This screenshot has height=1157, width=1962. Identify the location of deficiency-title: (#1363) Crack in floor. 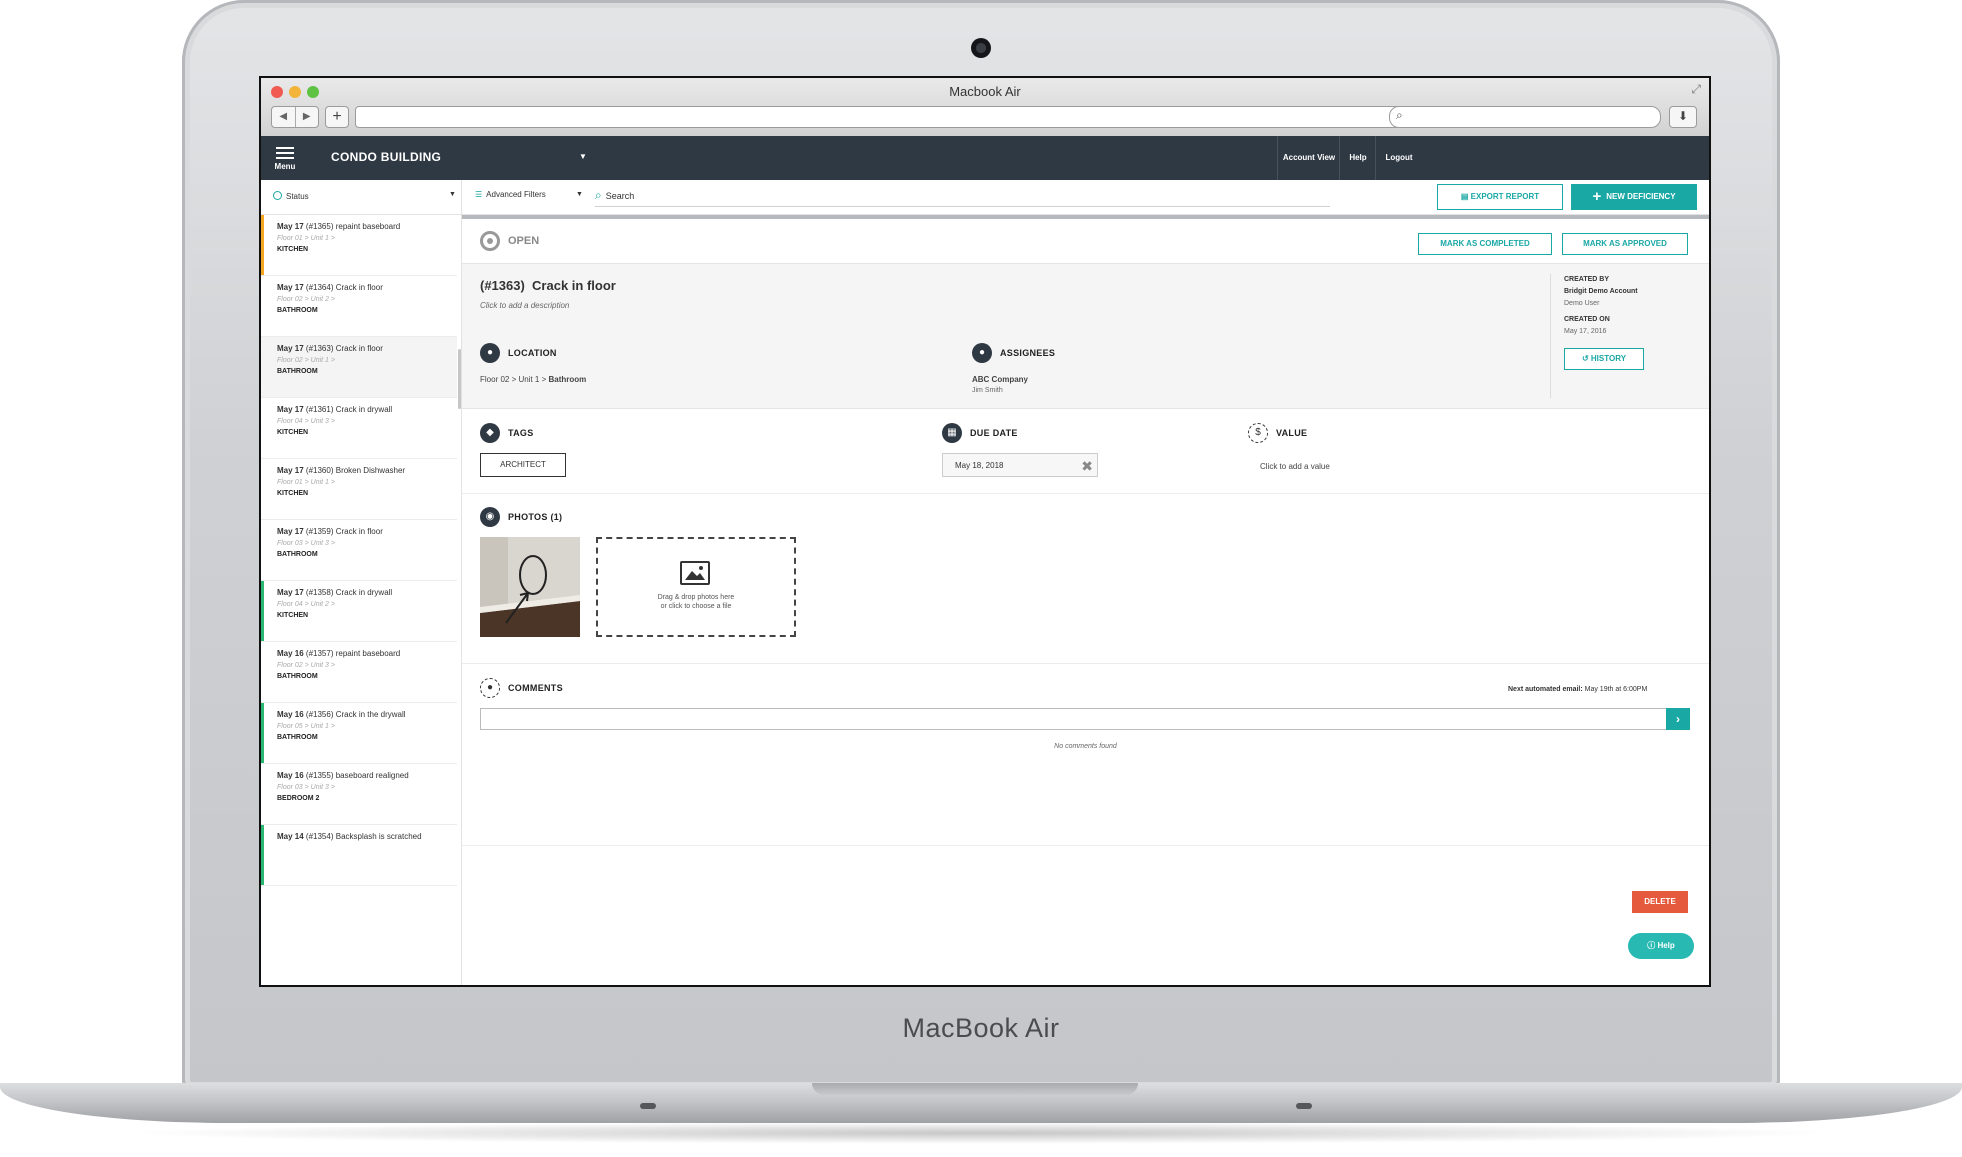
(548, 285).